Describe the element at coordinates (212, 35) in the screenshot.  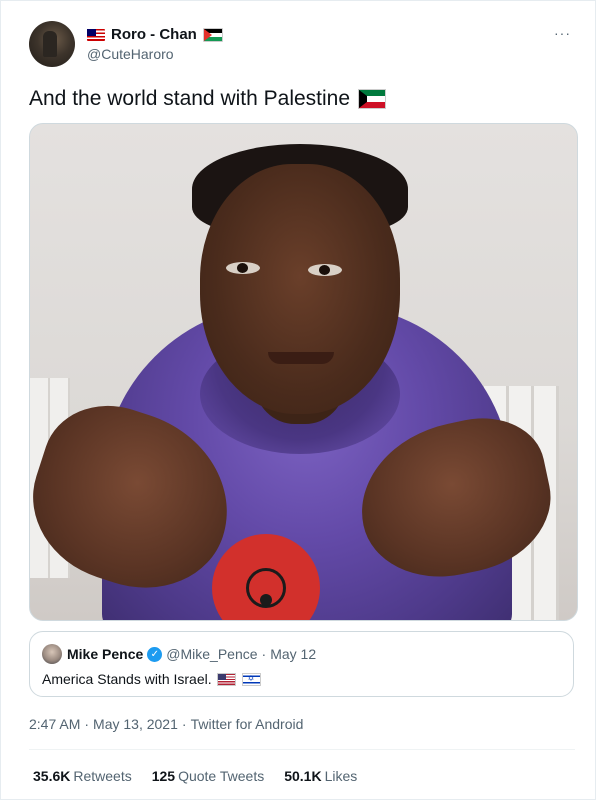
I see `palestine-flag-icon` at that location.